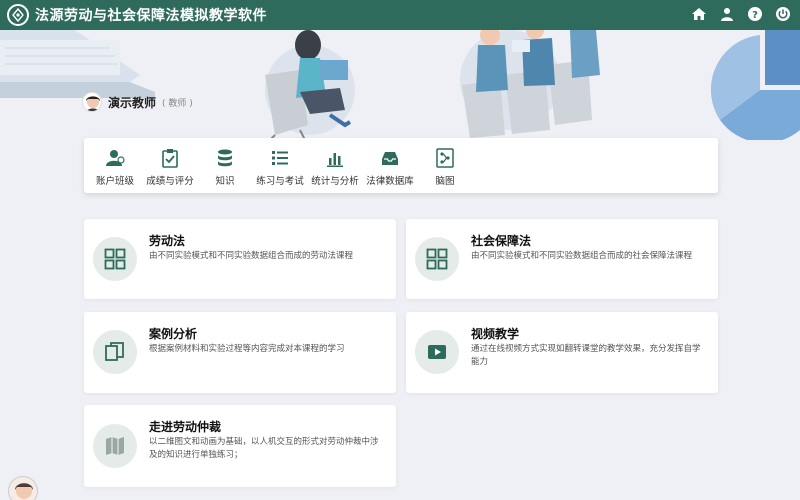 This screenshot has width=800, height=500. I want to click on toolbar-item-law-database: 法律数据库, so click(390, 165).